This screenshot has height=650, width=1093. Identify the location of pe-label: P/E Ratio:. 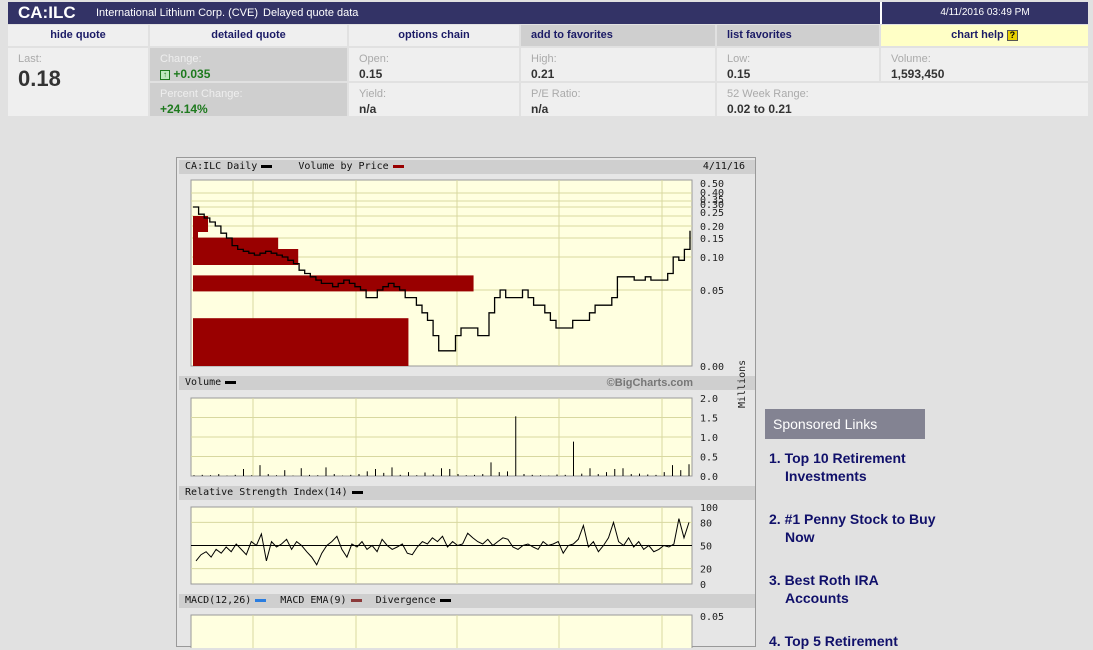
(556, 94).